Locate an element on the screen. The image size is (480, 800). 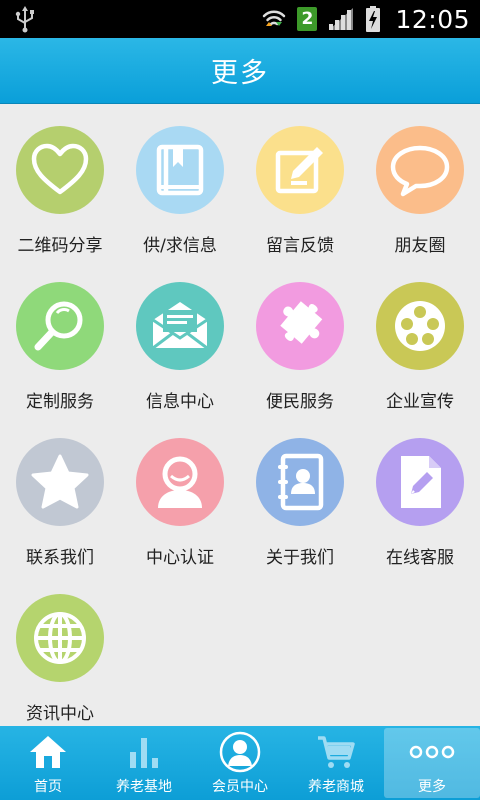
grid-item-contact-us: 联系我们 is located at coordinates (60, 494).